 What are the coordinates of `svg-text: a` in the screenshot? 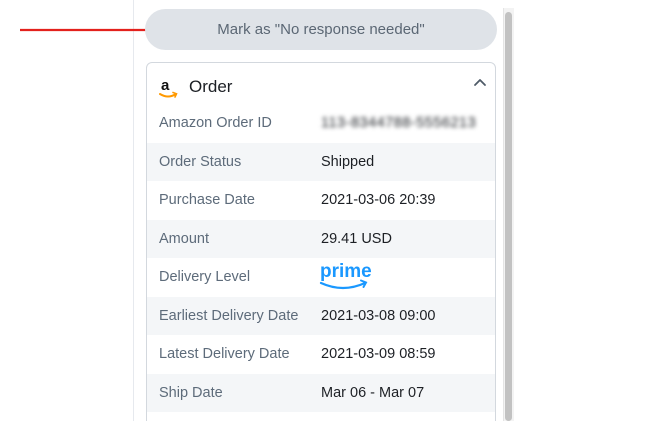 It's located at (165, 85).